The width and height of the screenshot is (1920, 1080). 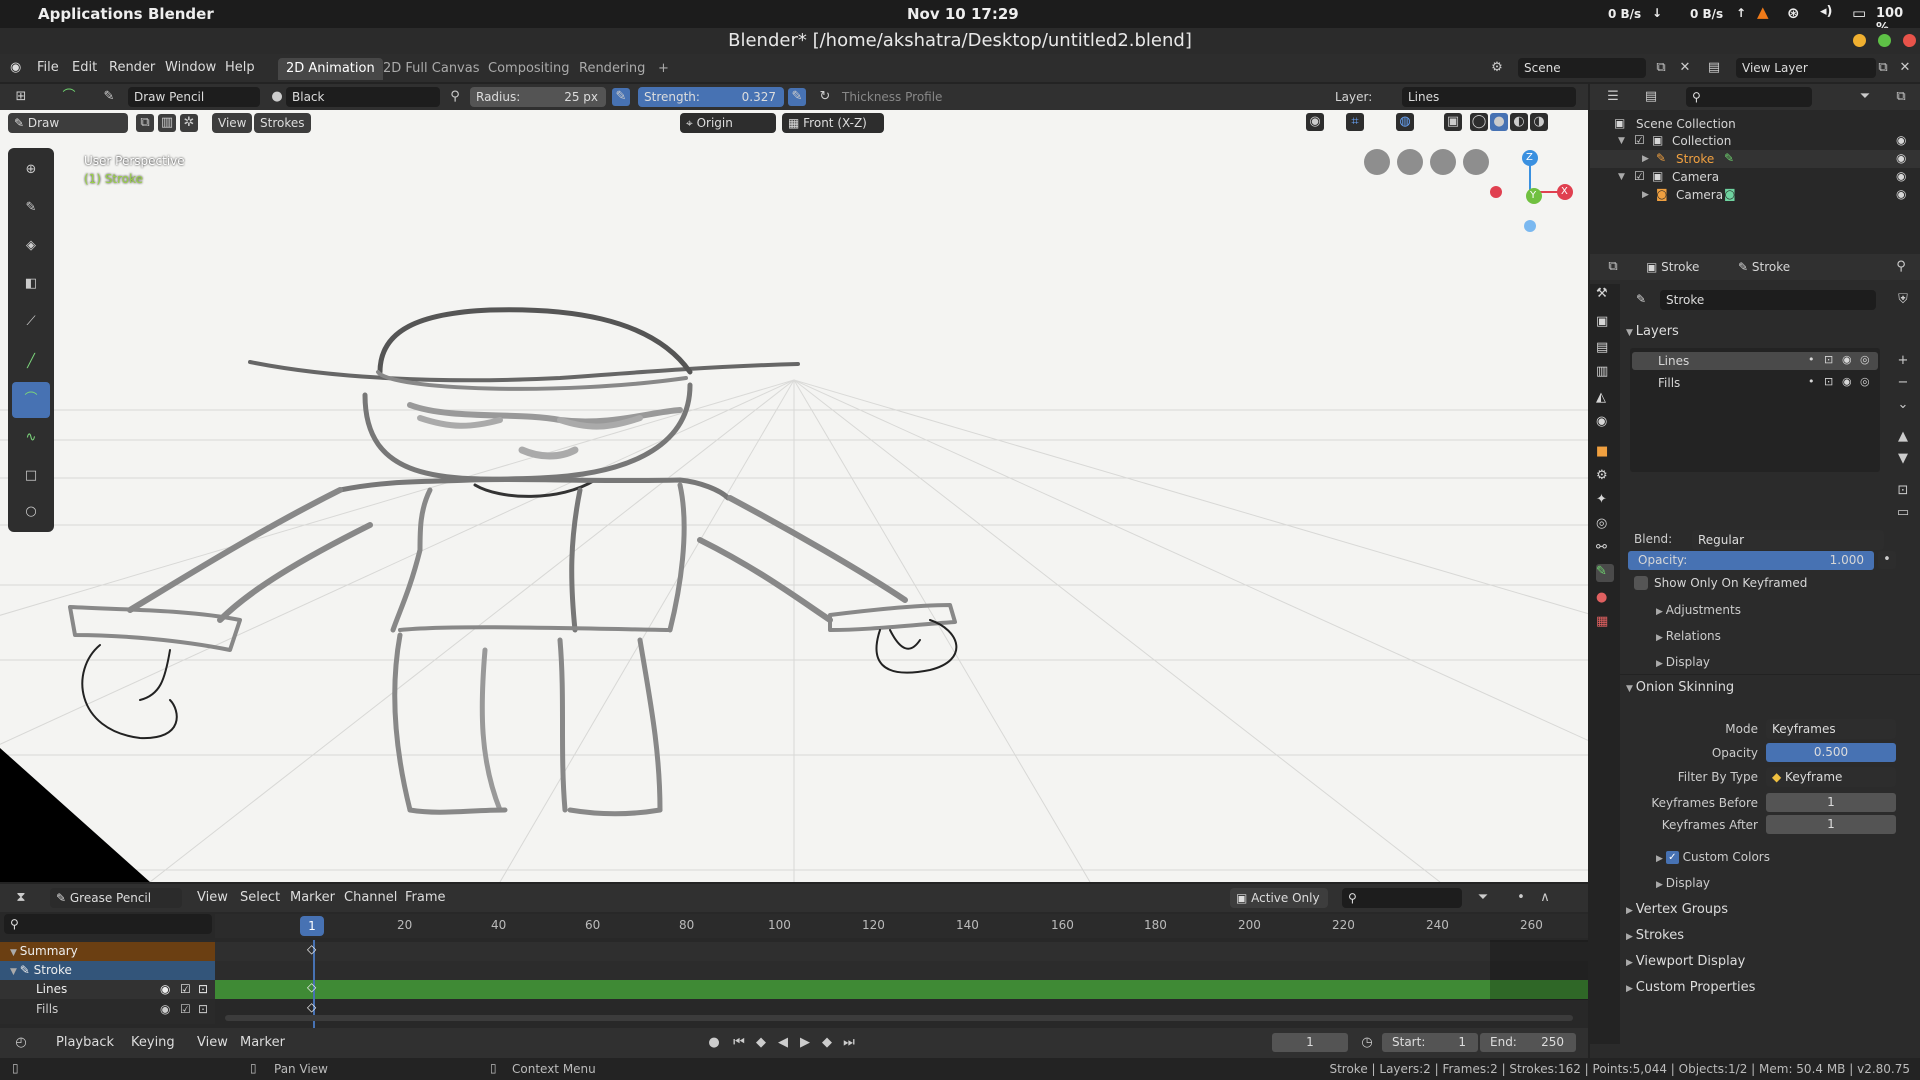 What do you see at coordinates (739, 1043) in the screenshot?
I see `jump-start-icon: ⏮` at bounding box center [739, 1043].